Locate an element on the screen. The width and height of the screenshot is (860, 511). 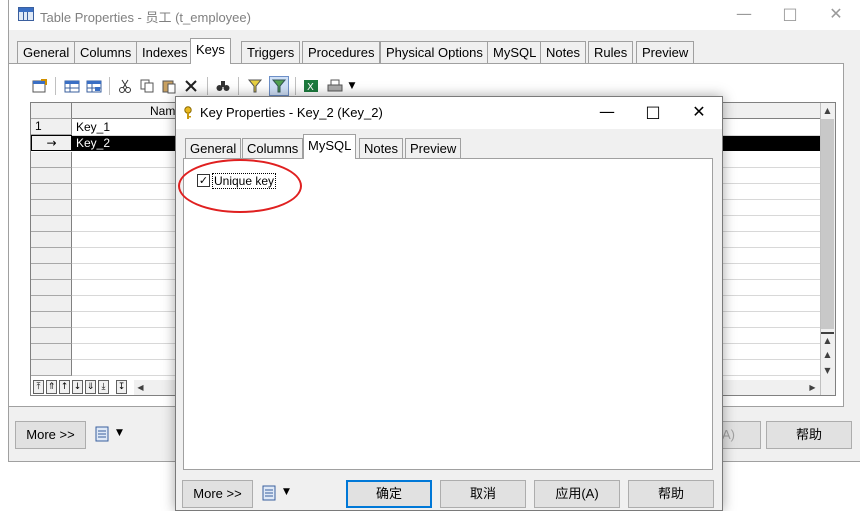
outer-title-bar: Table Properties - 员工 (t_employee) — □ ✕ is located at coordinates (434, 15).